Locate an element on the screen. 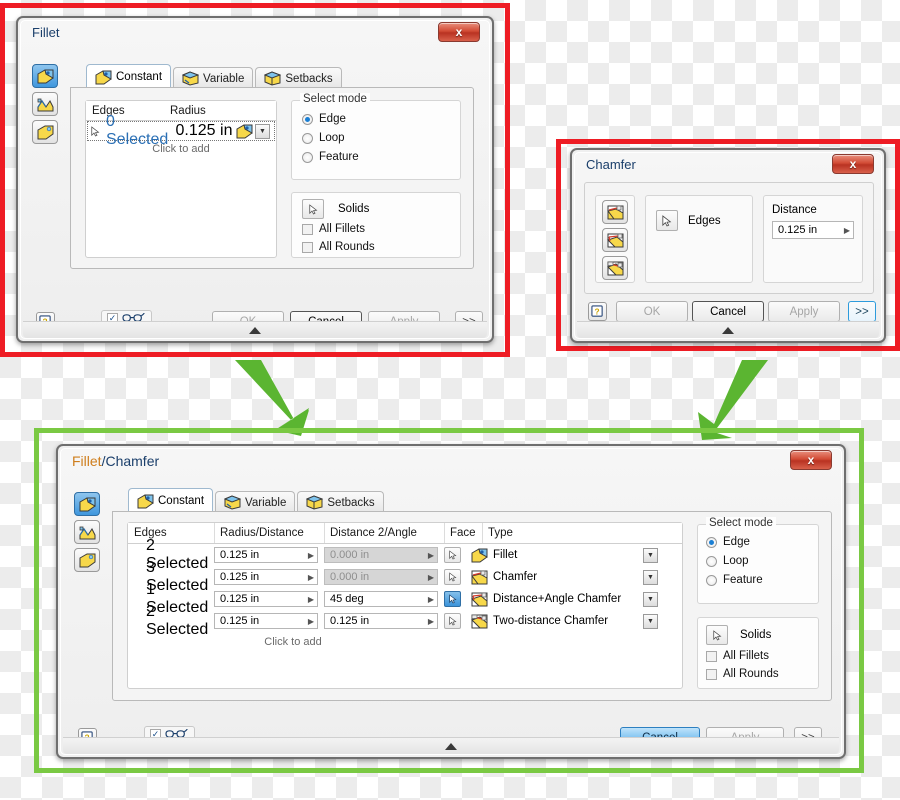 The image size is (900, 800). chamfer-footbar is located at coordinates (728, 329).